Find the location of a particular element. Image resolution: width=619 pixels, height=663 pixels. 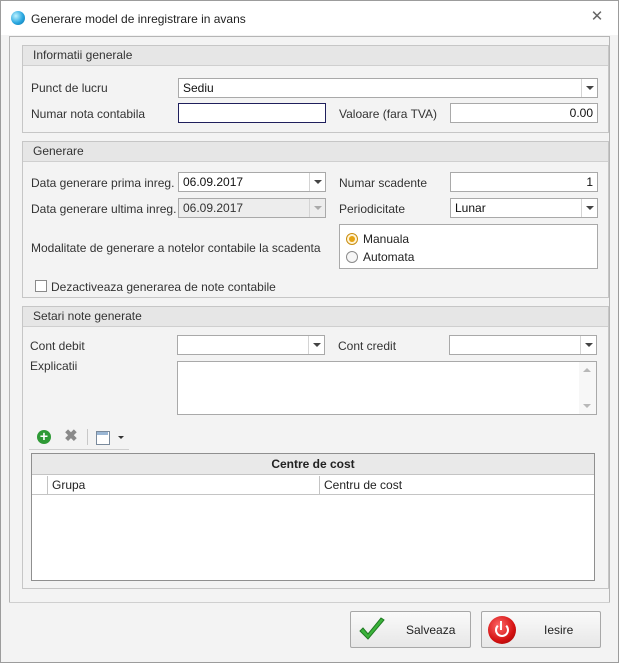

vertical-scrollbar is located at coordinates (587, 388).